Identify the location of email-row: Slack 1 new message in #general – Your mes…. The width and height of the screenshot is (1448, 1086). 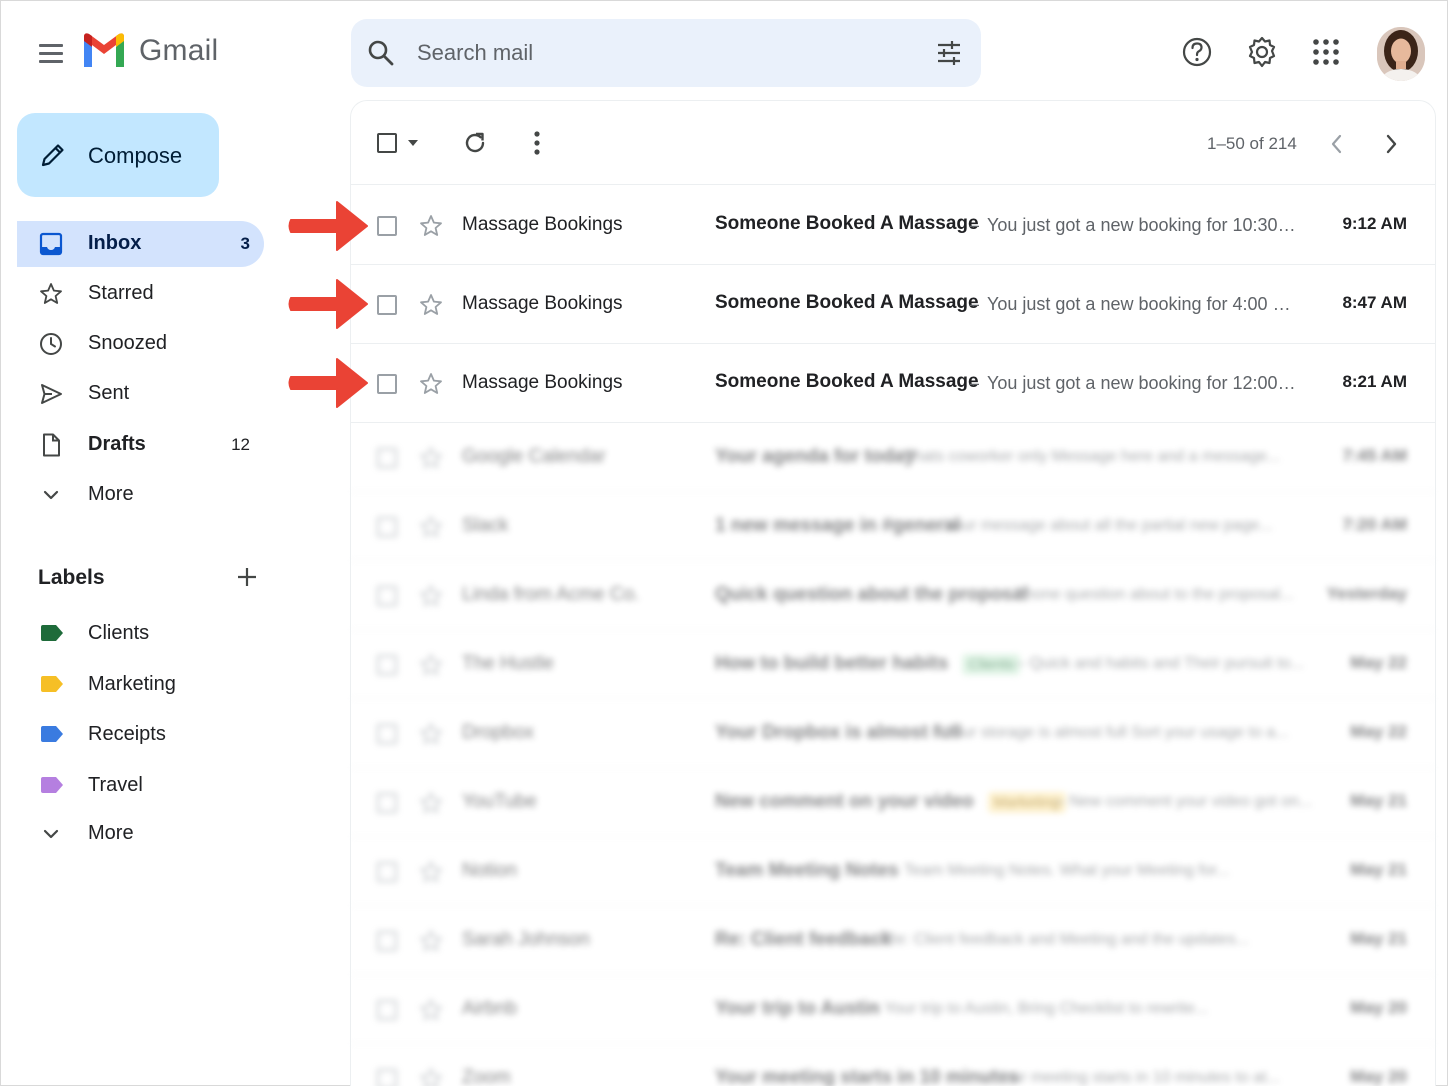
(893, 527).